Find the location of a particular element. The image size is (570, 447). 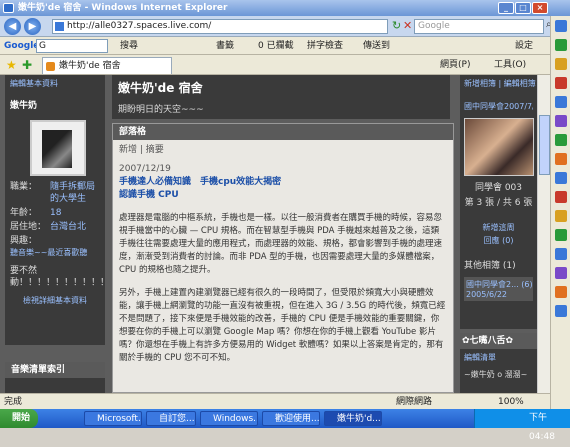

interest-link: 聽音樂~~最近喜歡聽 is located at coordinates (55, 253).